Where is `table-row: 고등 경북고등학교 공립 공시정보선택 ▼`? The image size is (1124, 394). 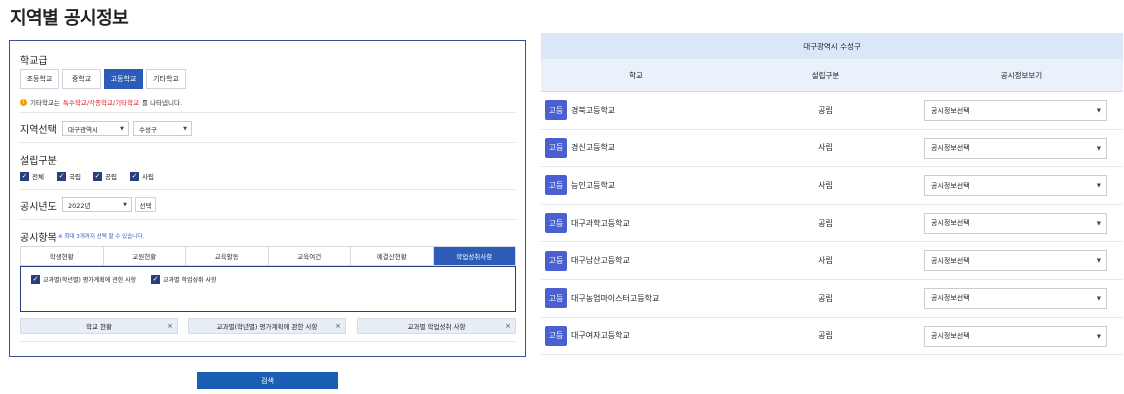 table-row: 고등 경북고등학교 공립 공시정보선택 ▼ is located at coordinates (832, 111).